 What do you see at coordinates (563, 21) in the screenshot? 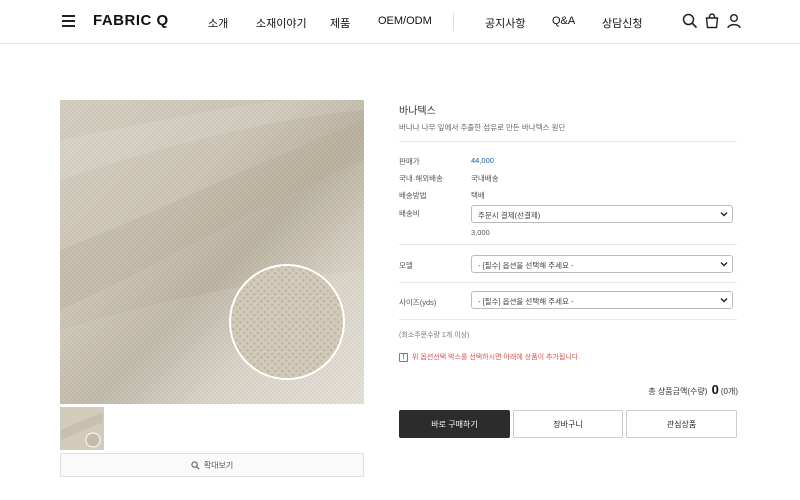
I see `nav-item-qna: Q&A` at bounding box center [563, 21].